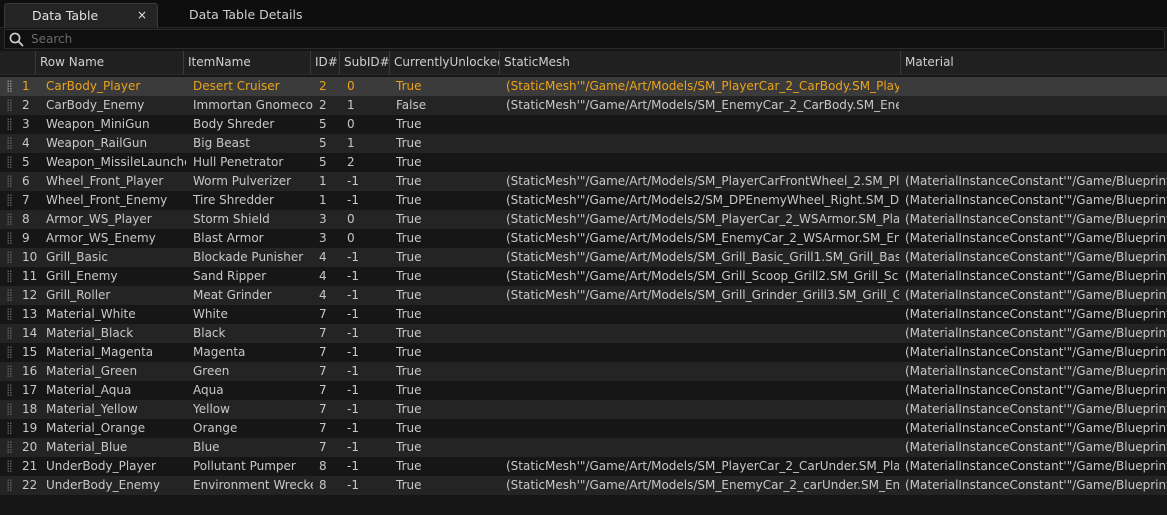  What do you see at coordinates (206, 447) in the screenshot?
I see `item-name-cell: Blue` at bounding box center [206, 447].